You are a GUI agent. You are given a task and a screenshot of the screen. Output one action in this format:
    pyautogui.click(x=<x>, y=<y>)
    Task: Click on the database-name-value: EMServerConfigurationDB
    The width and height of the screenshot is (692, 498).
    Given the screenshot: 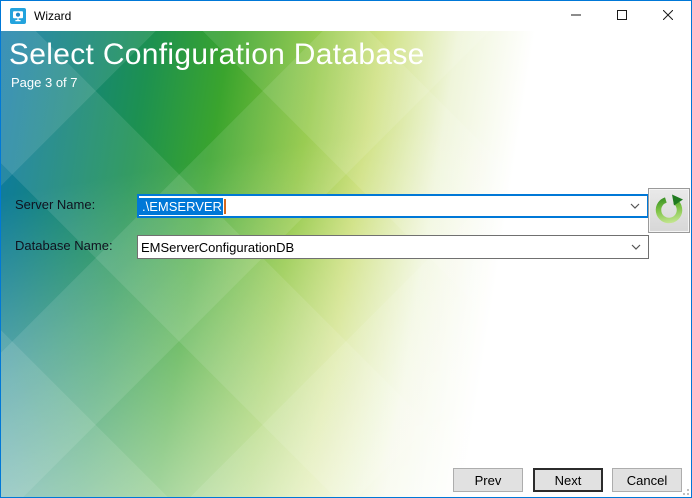 What is the action you would take?
    pyautogui.click(x=216, y=247)
    